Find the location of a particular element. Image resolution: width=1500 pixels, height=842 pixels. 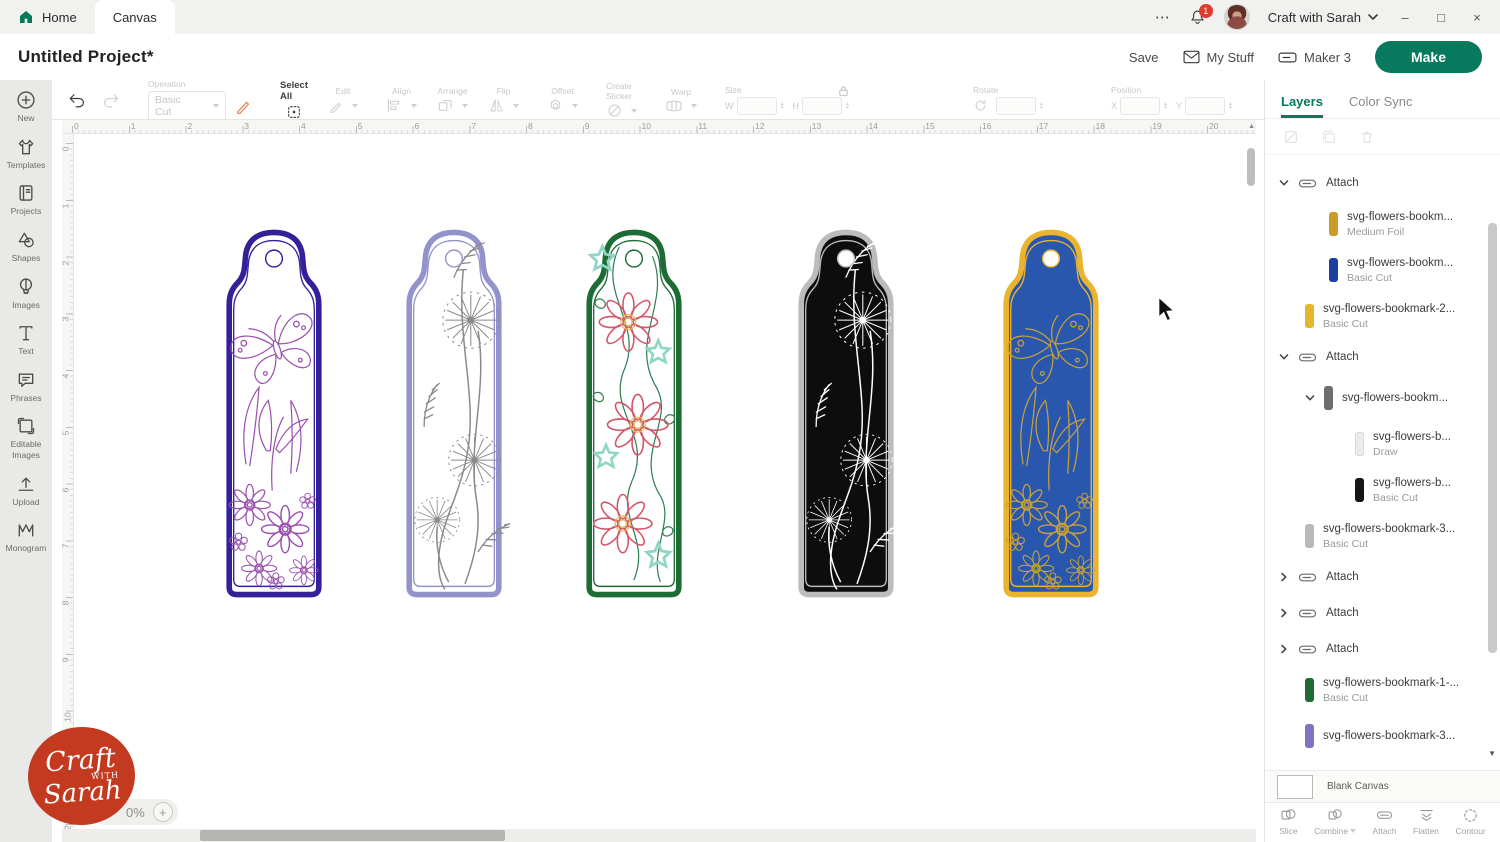

rotate-icon is located at coordinates (980, 105).